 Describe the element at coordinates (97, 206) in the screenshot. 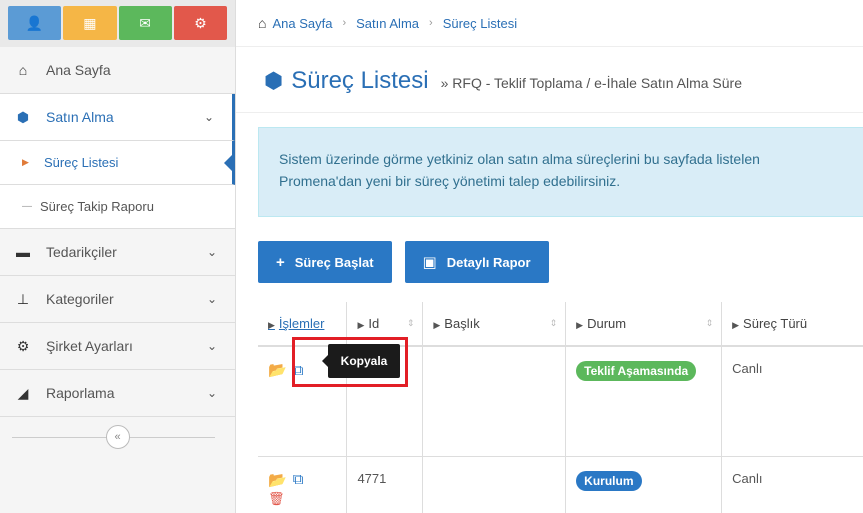

I see `sidebar-subitem-label: Süreç Takip Raporu` at that location.